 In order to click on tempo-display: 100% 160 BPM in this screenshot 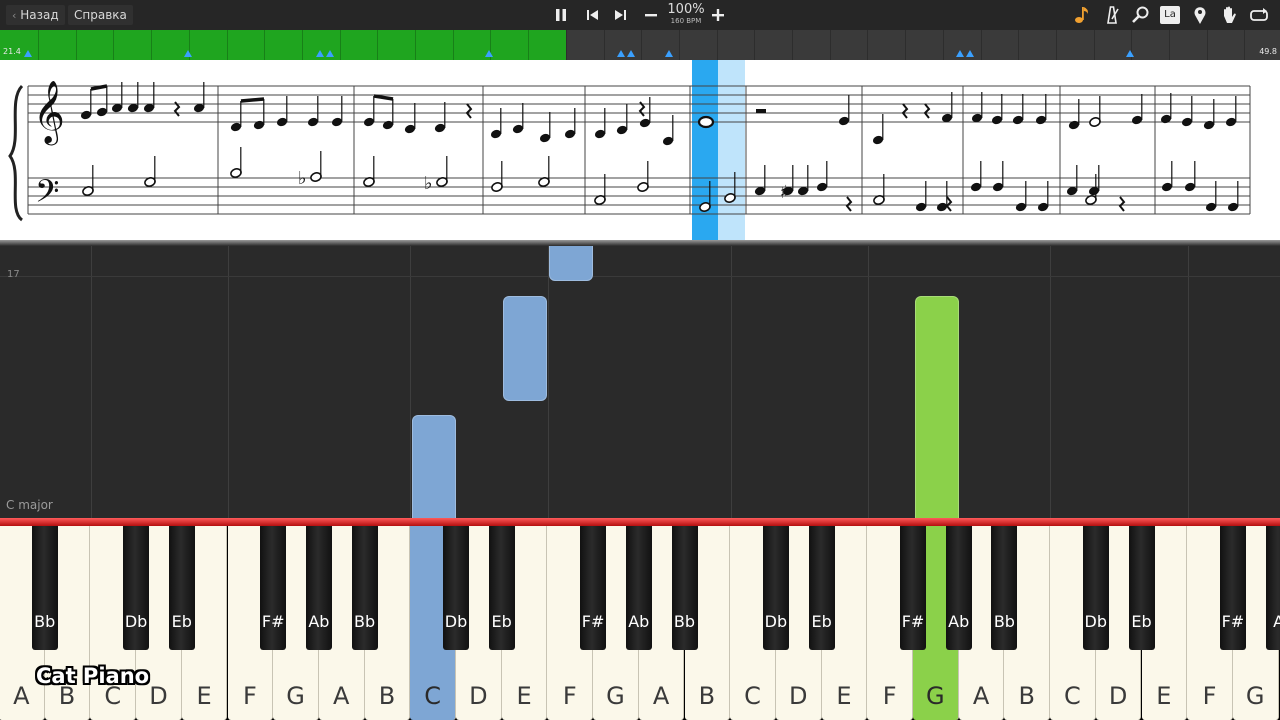, I will do `click(686, 14)`.